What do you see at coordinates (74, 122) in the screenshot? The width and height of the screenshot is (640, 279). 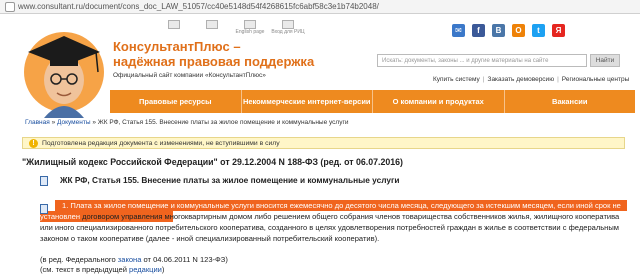 I see `breadcrumb-docs: Документы` at bounding box center [74, 122].